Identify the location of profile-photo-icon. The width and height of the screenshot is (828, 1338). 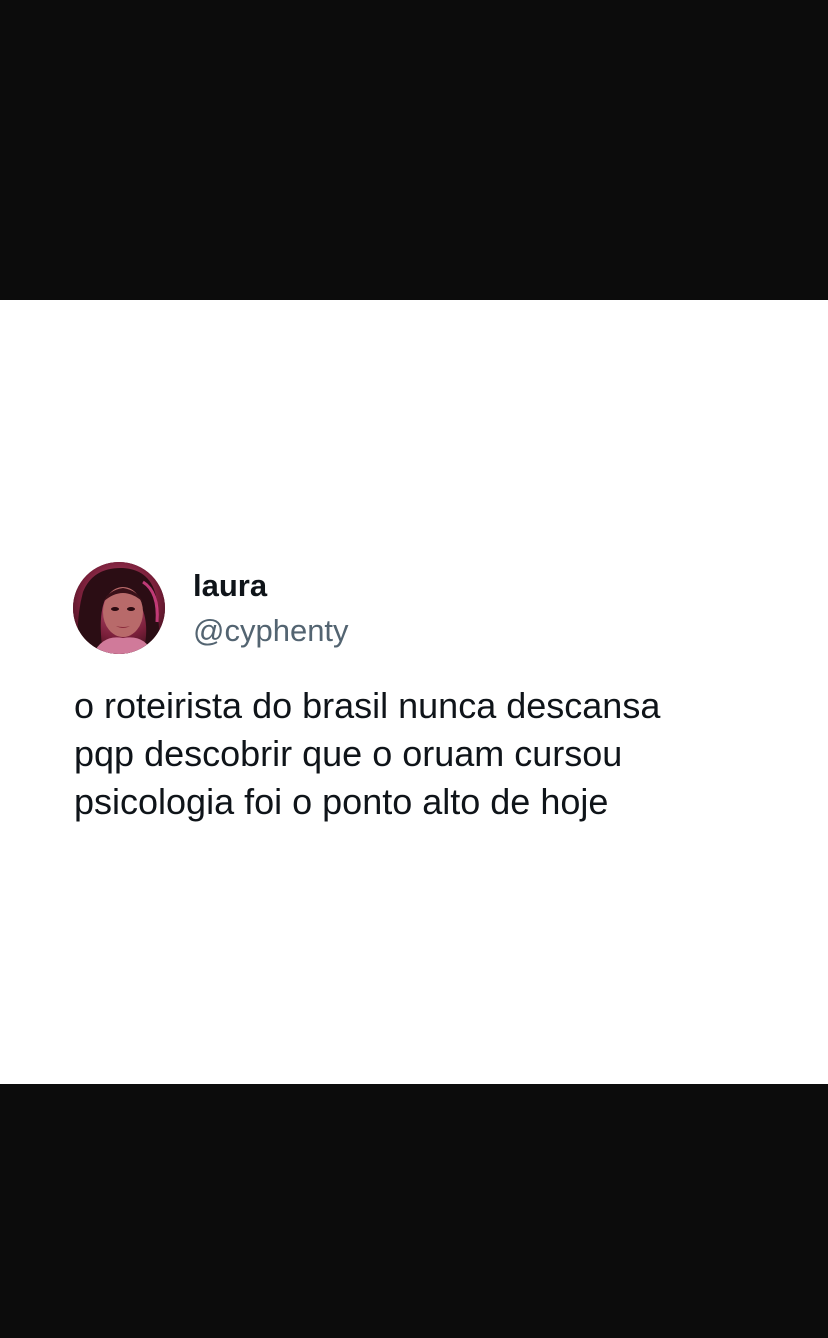
(119, 608).